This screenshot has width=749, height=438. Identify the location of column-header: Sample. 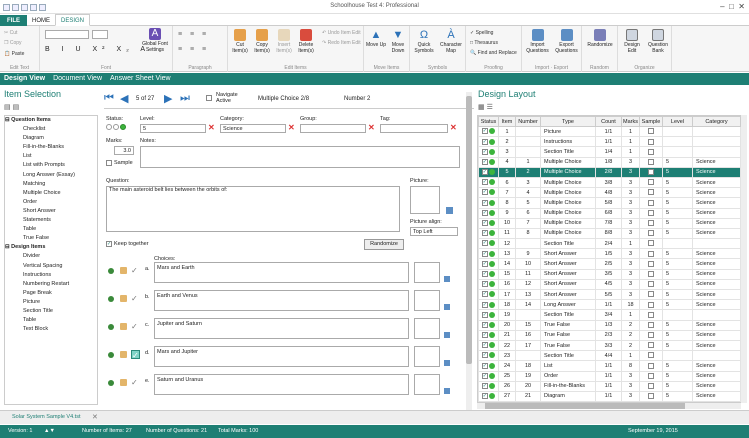
(651, 121).